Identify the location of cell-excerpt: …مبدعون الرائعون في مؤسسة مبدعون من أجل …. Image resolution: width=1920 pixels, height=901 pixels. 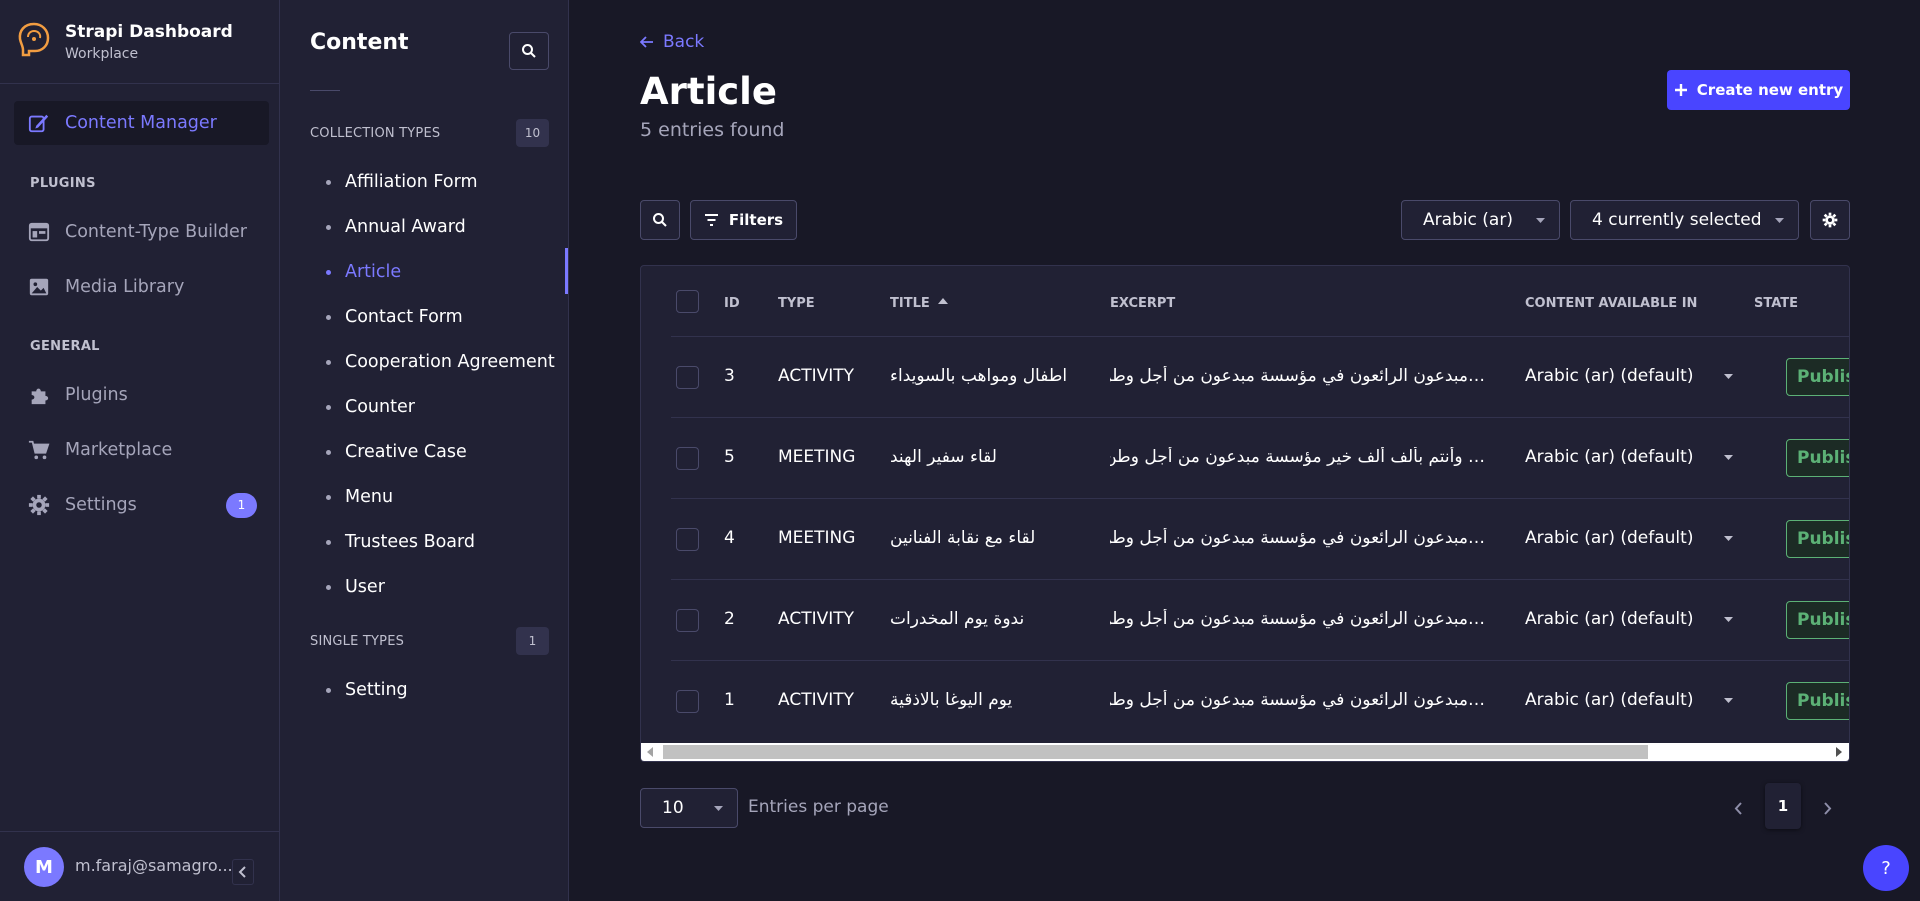
(1297, 376).